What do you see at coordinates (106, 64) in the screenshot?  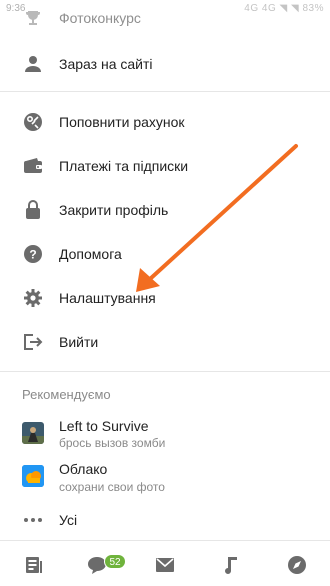 I see `menu-label-online-now: Зараз на сайті` at bounding box center [106, 64].